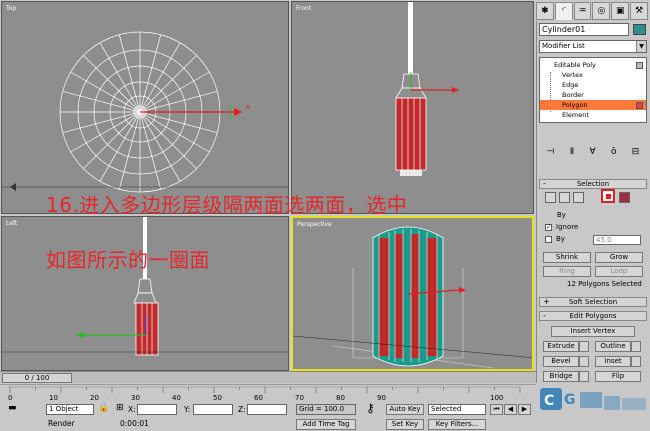 The height and width of the screenshot is (431, 650). I want to click on tick-label: 90, so click(381, 398).